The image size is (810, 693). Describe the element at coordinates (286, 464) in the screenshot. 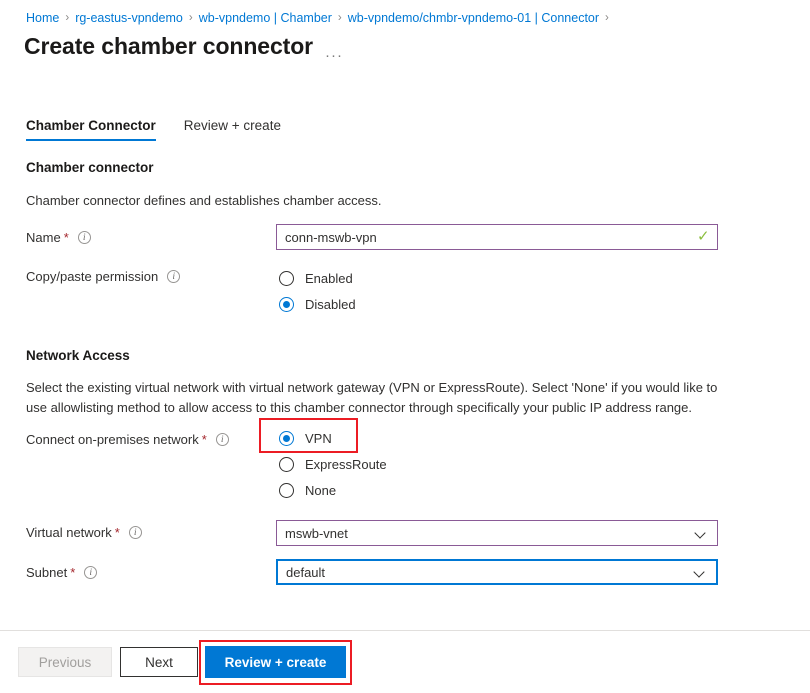

I see `radio-icon-expressroute` at that location.